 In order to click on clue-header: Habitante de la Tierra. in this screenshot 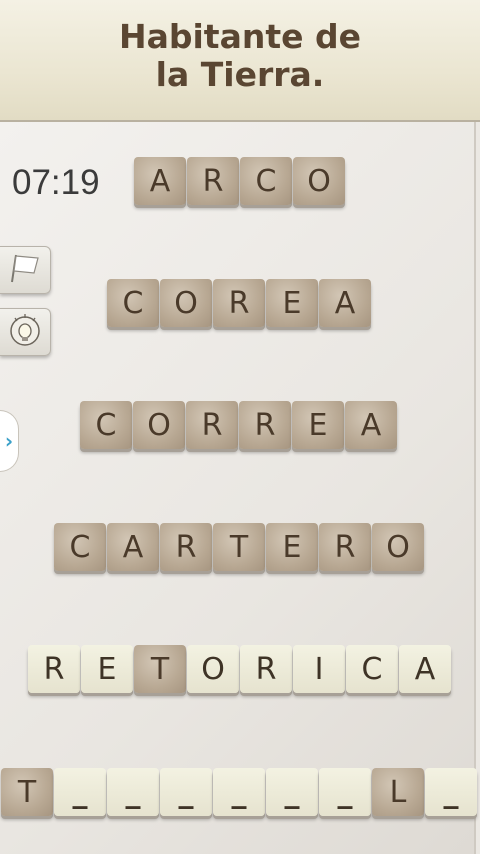, I will do `click(240, 61)`.